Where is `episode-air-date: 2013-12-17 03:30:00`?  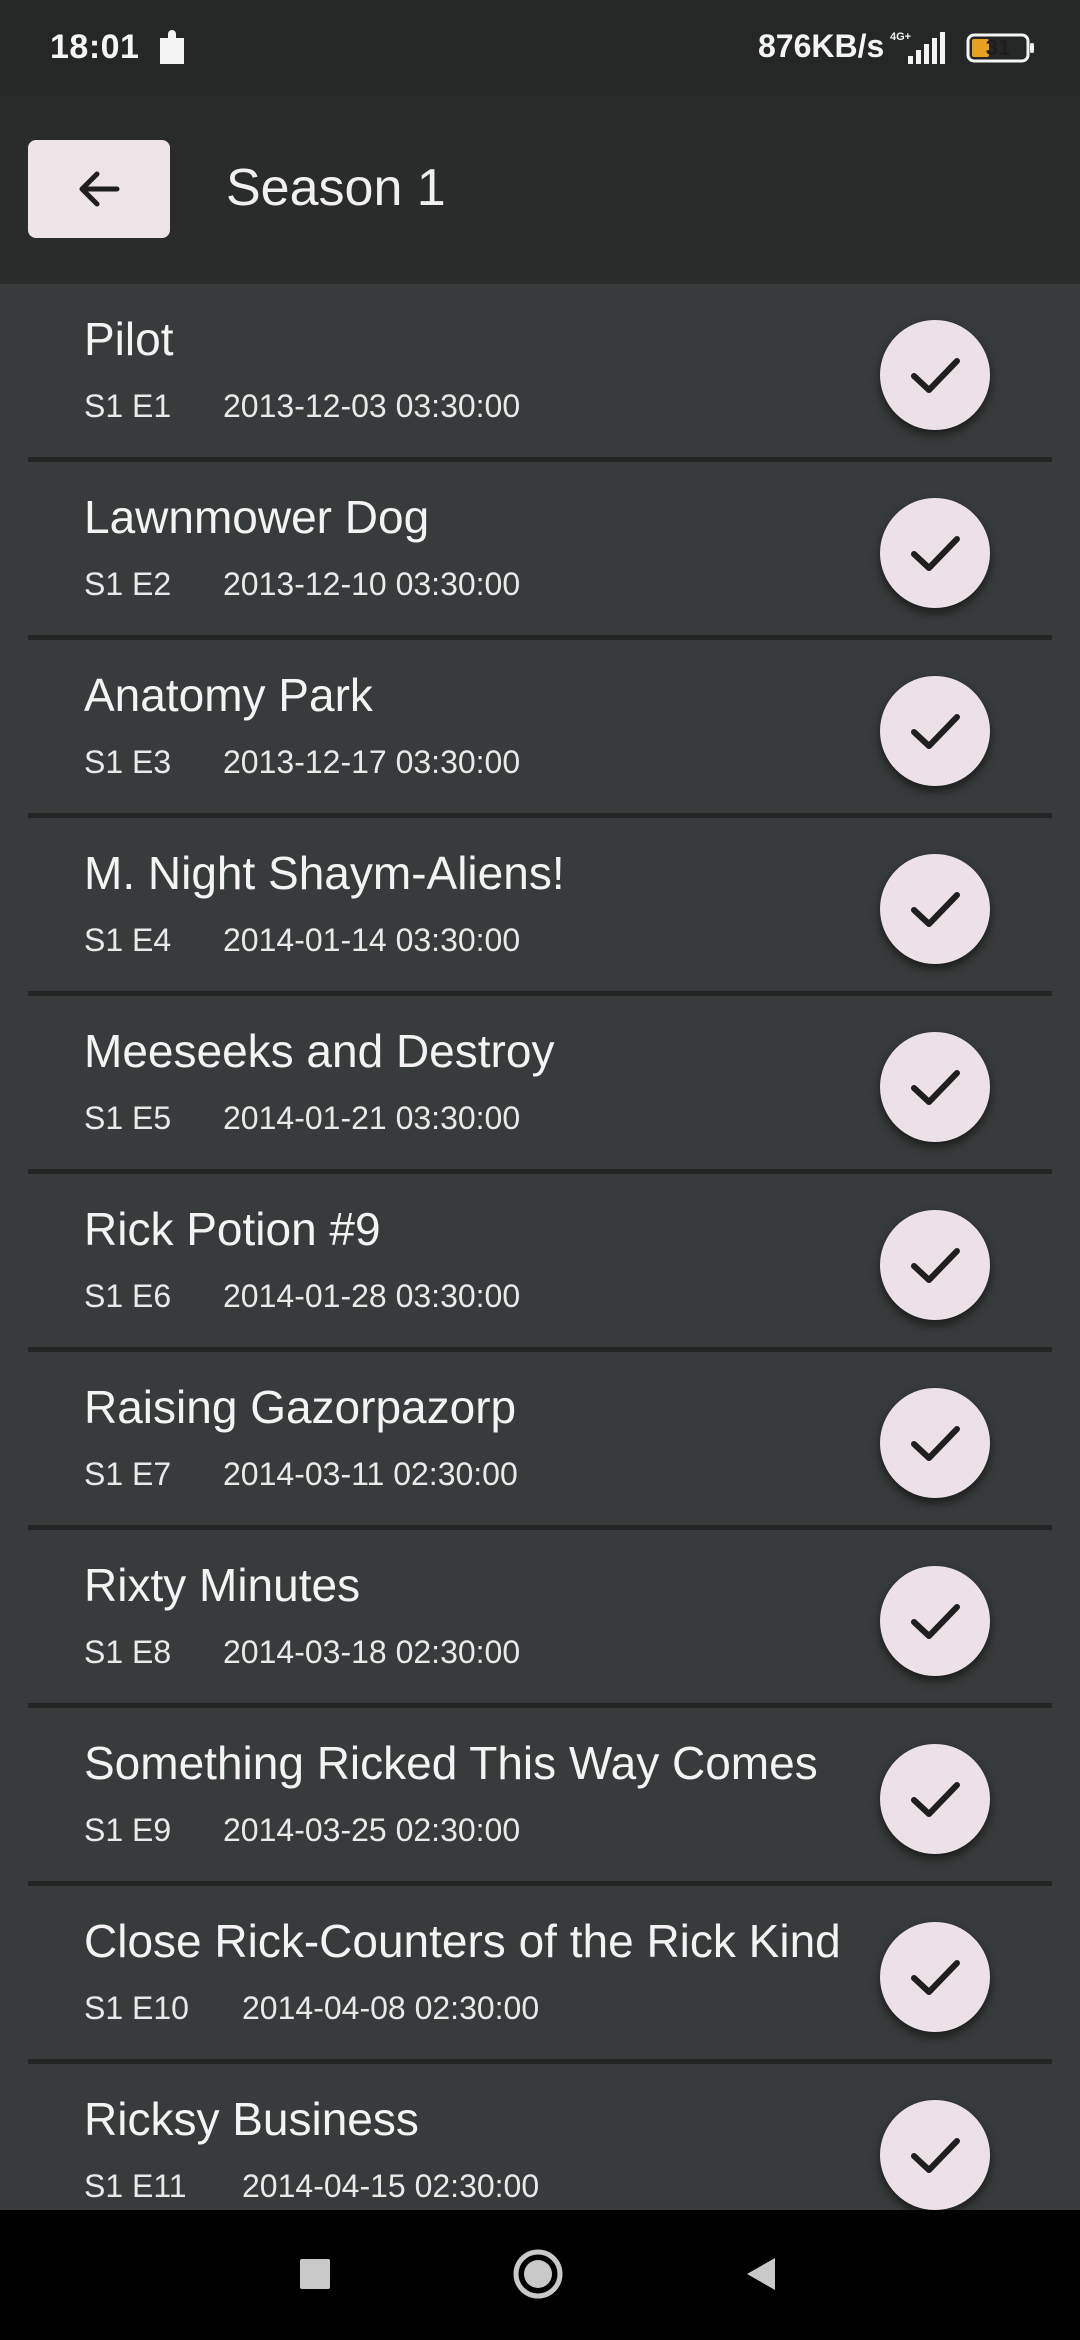
episode-air-date: 2013-12-17 03:30:00 is located at coordinates (372, 762).